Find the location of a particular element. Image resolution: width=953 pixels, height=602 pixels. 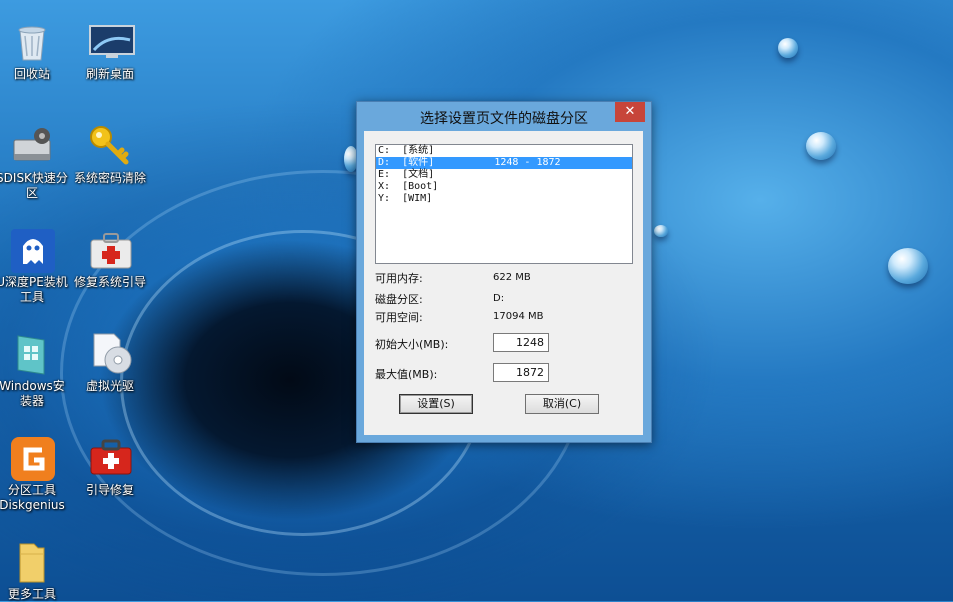

desktop-icon-windows-installer: Windows安 装器 is located at coordinates (35, 370).